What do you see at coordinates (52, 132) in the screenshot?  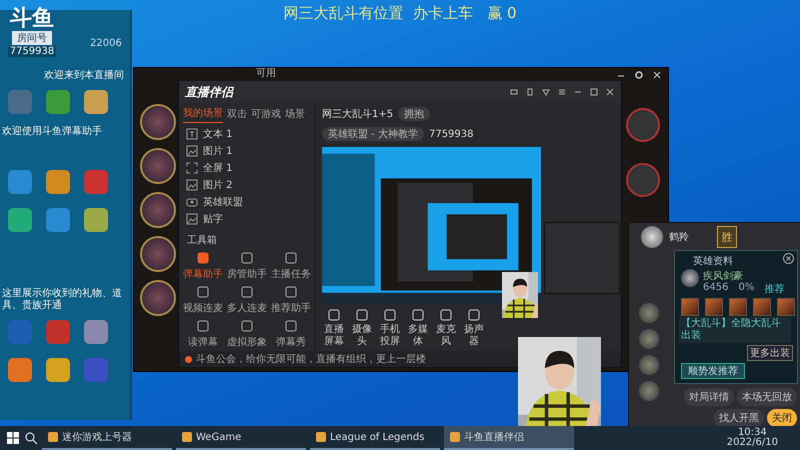 I see `message-text: 欢迎使用斗鱼弹幕助手` at bounding box center [52, 132].